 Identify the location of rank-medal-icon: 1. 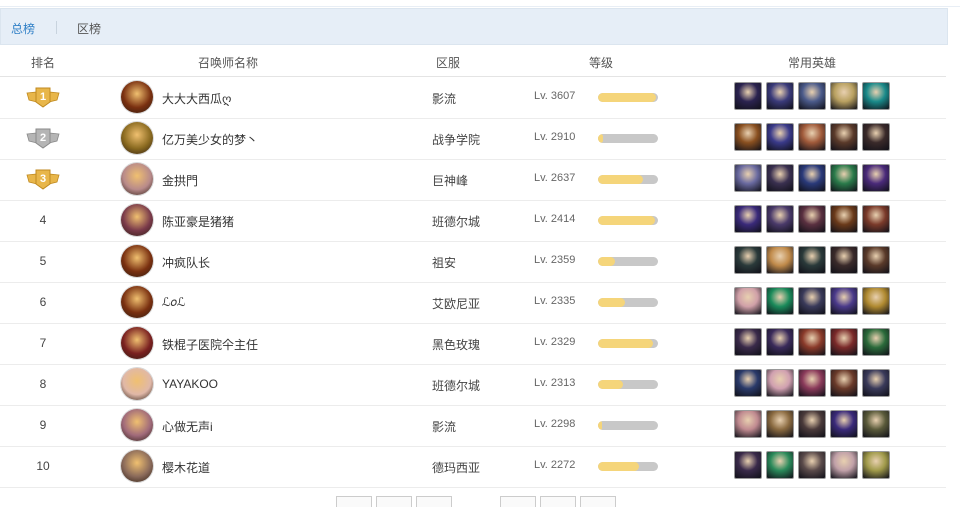
(43, 97).